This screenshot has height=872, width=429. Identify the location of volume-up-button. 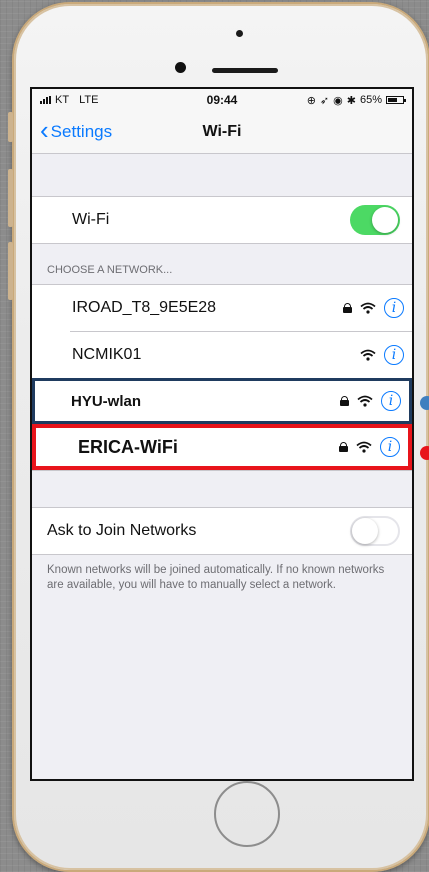
(10, 198).